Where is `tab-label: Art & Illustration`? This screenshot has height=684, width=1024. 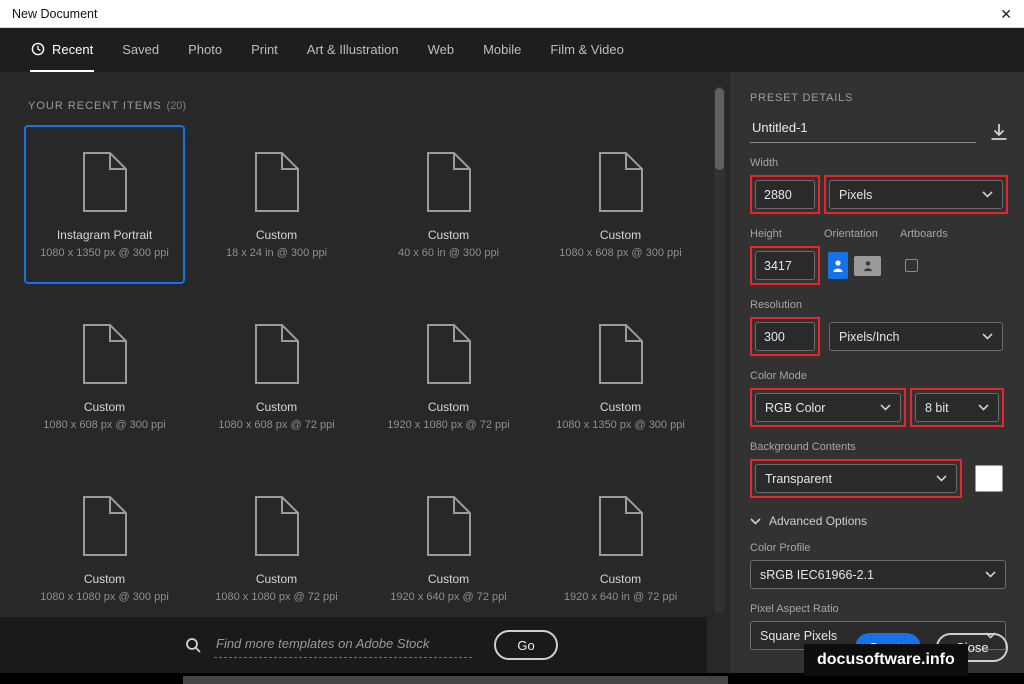 tab-label: Art & Illustration is located at coordinates (352, 49).